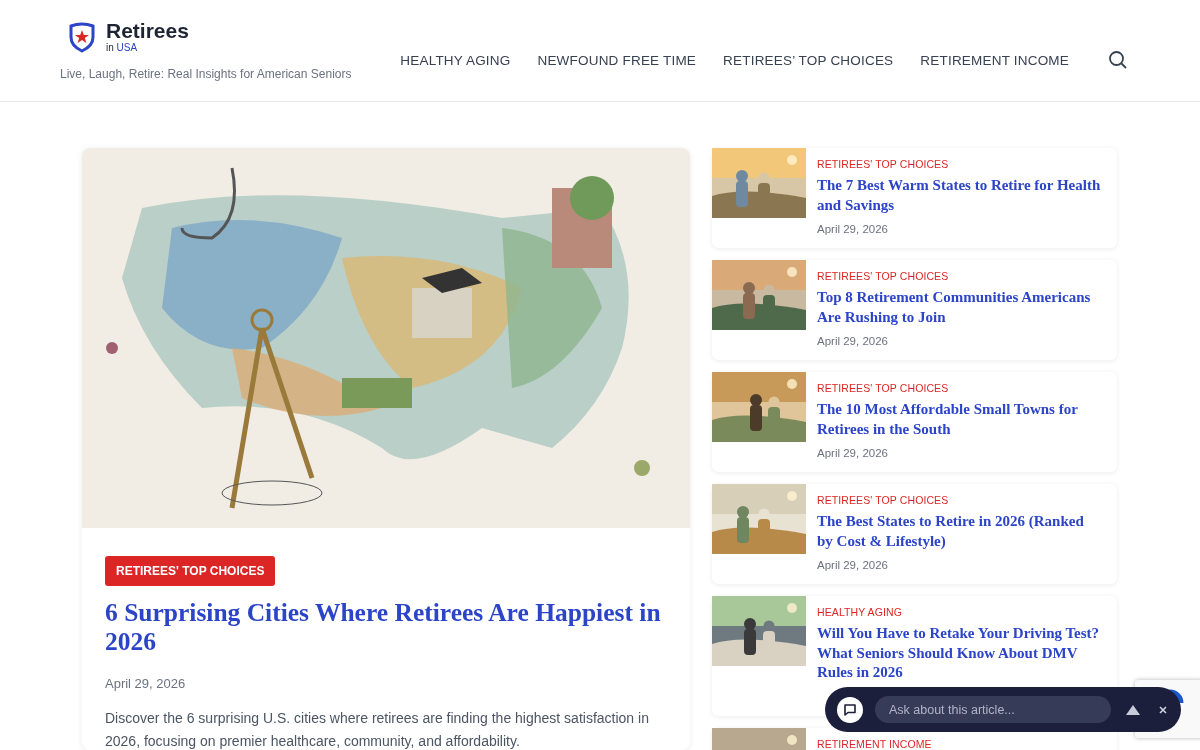 The image size is (1200, 750). I want to click on chat-button, so click(850, 709).